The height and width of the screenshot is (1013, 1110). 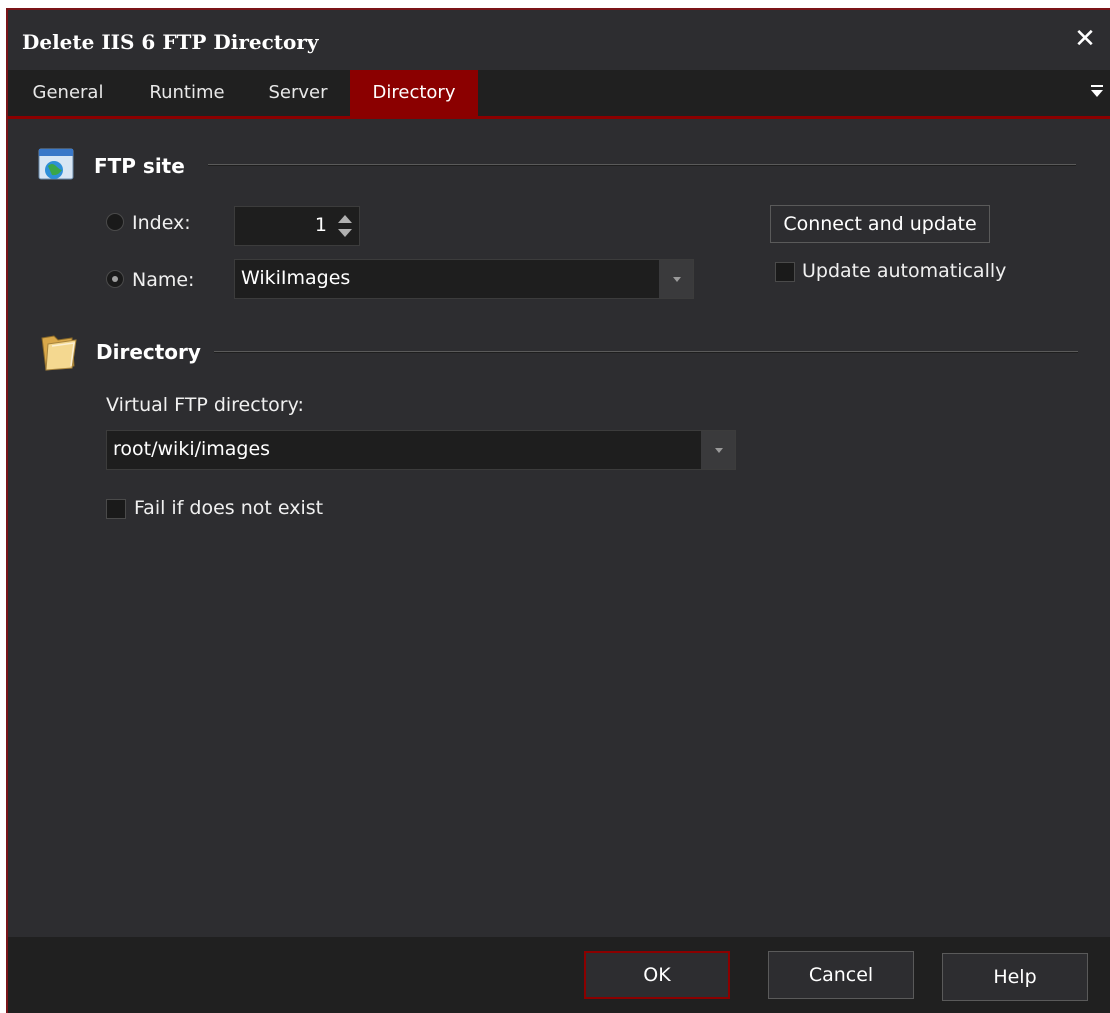 What do you see at coordinates (345, 226) in the screenshot?
I see `spin-arrows-icon` at bounding box center [345, 226].